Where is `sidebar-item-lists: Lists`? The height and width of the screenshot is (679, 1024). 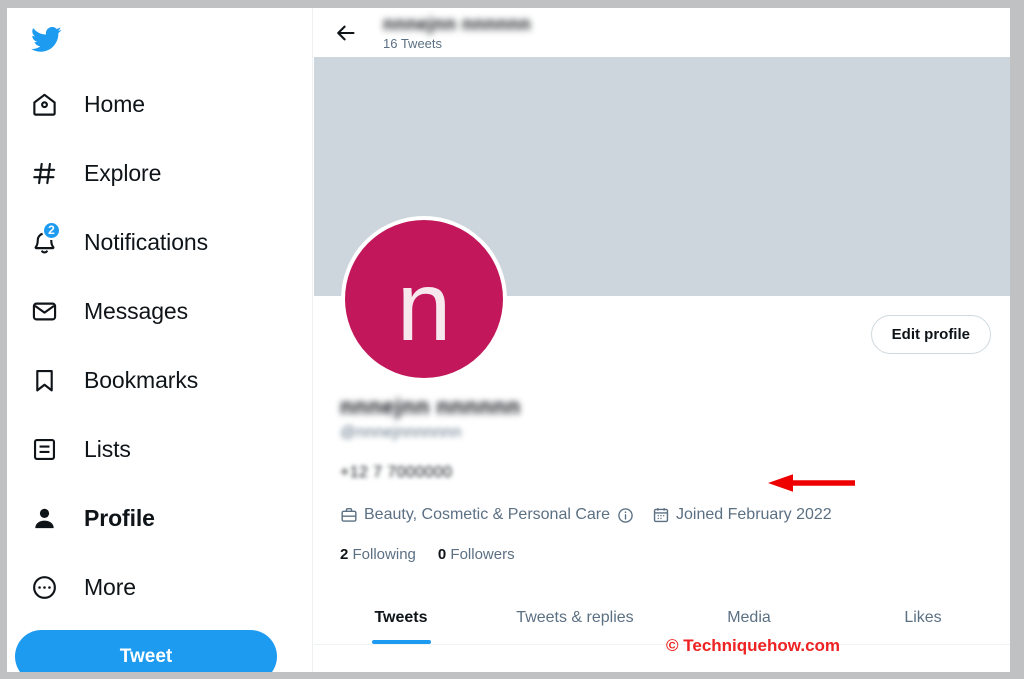 sidebar-item-lists: Lists is located at coordinates (160, 449).